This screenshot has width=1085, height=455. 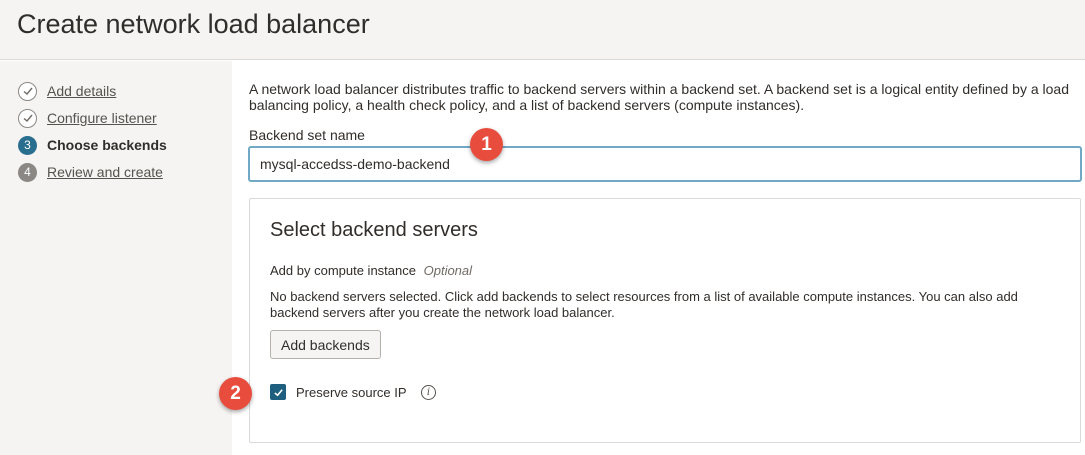 I want to click on callout-badge-2: 2, so click(x=235, y=393).